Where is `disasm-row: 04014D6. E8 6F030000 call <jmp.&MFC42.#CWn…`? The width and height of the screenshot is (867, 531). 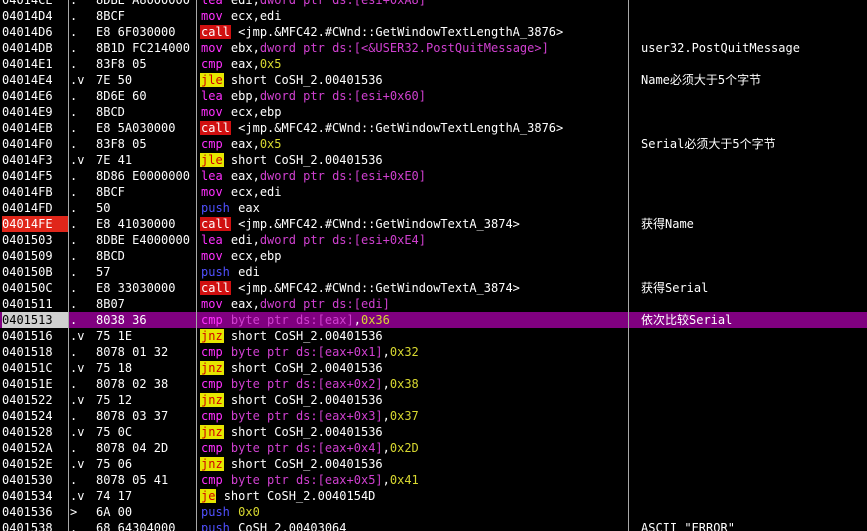 disasm-row: 04014D6. E8 6F030000 call <jmp.&MFC42.#CWn… is located at coordinates (433, 32).